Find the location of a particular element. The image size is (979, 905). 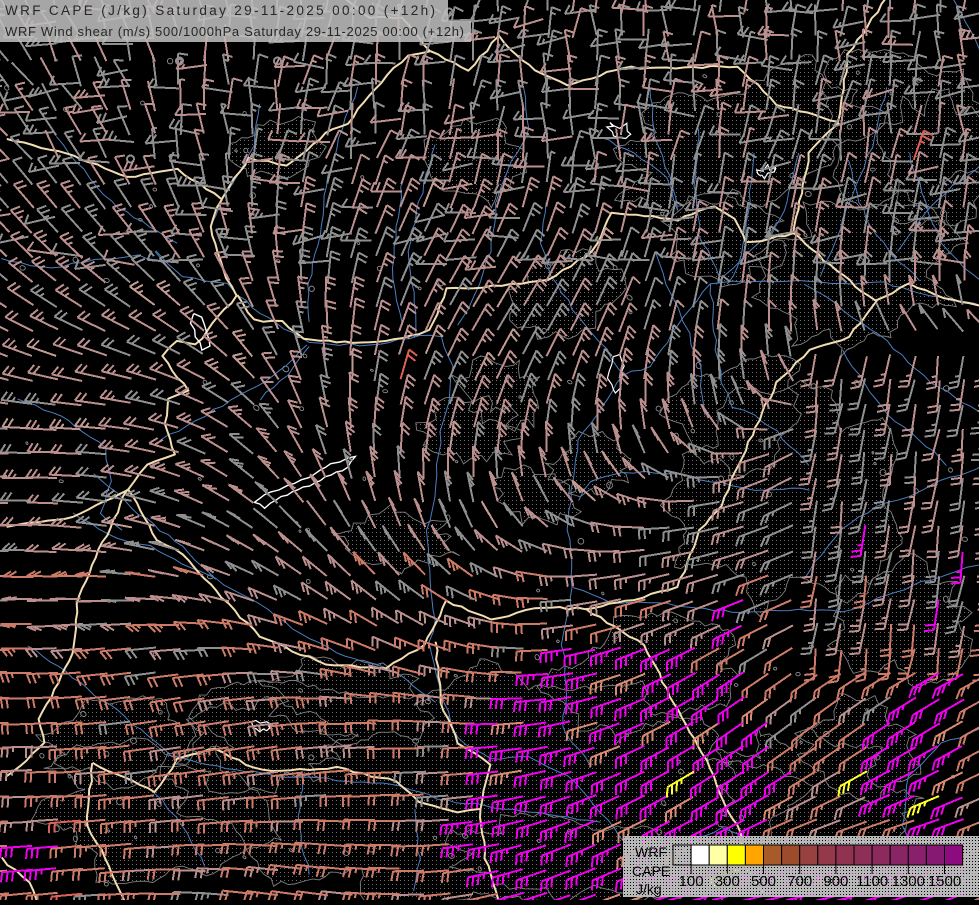

svg-text: CAPE is located at coordinates (651, 871).